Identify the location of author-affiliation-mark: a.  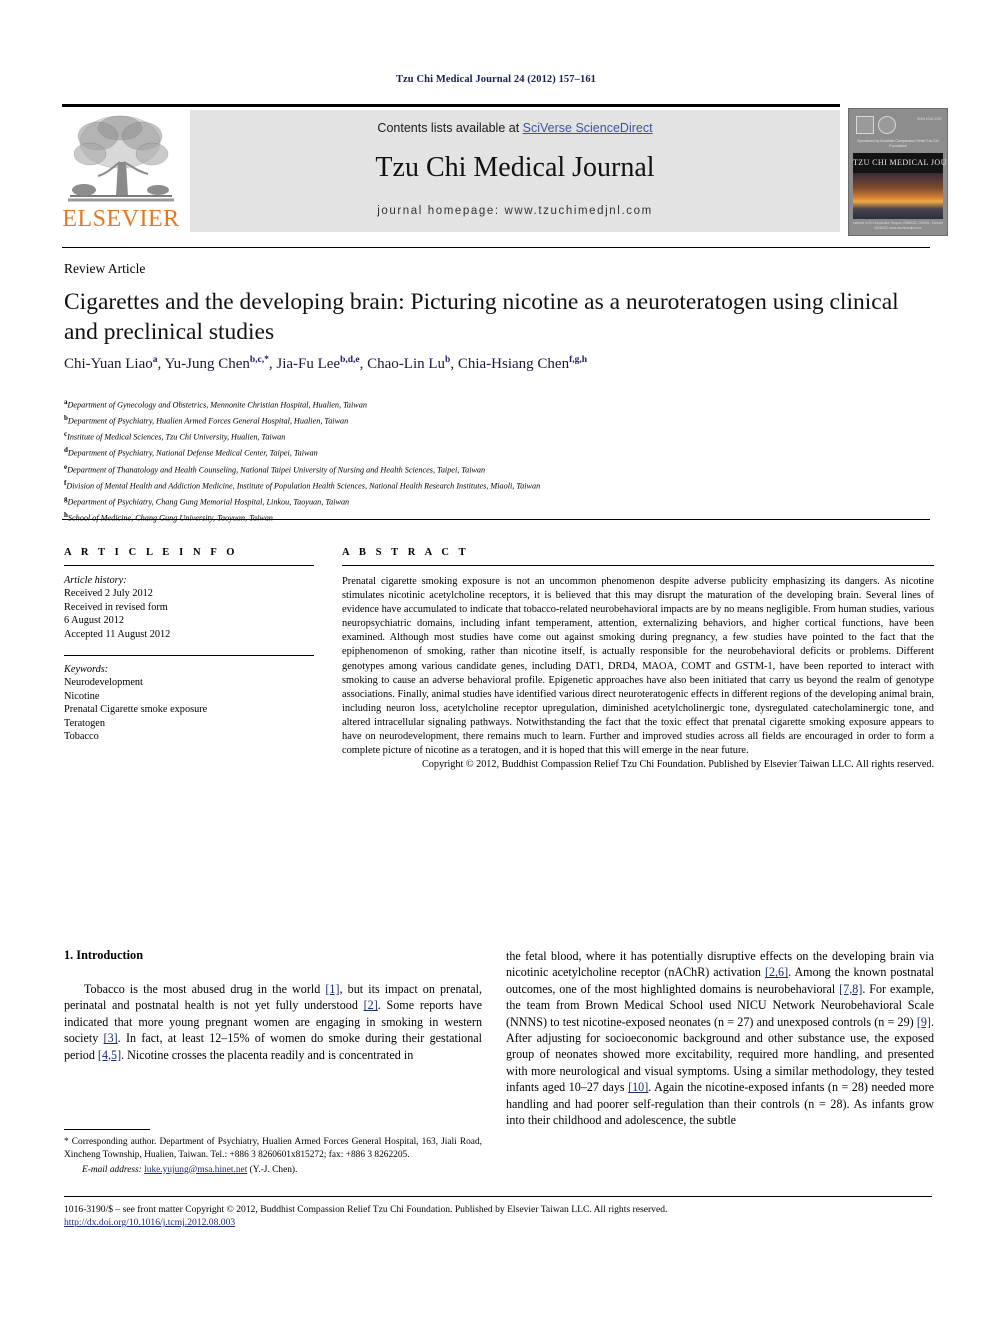
(155, 360).